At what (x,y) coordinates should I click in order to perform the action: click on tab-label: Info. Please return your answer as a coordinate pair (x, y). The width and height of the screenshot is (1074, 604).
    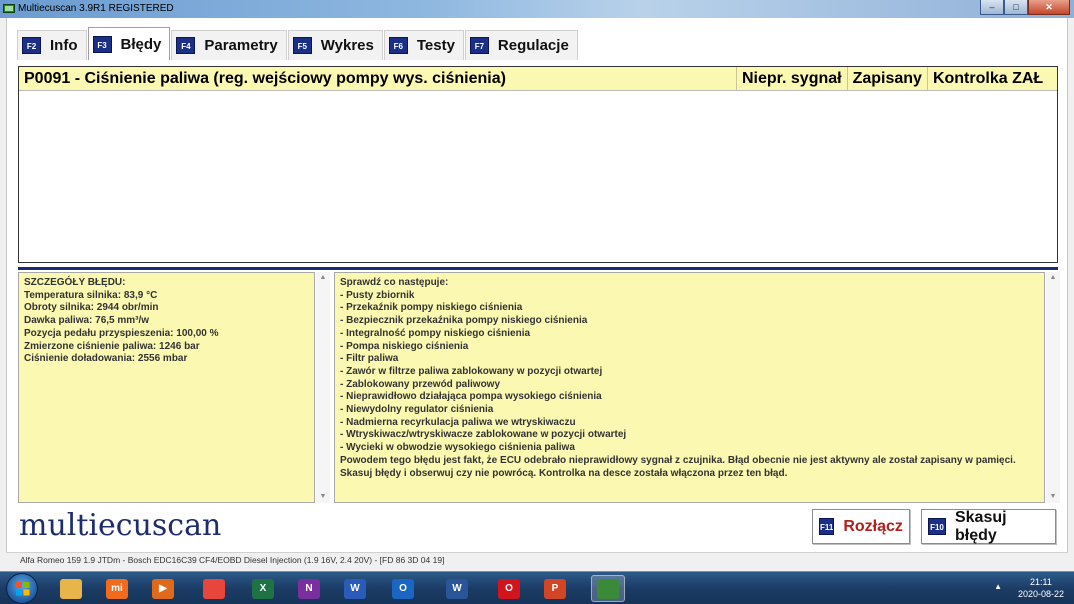
    Looking at the image, I should click on (64, 45).